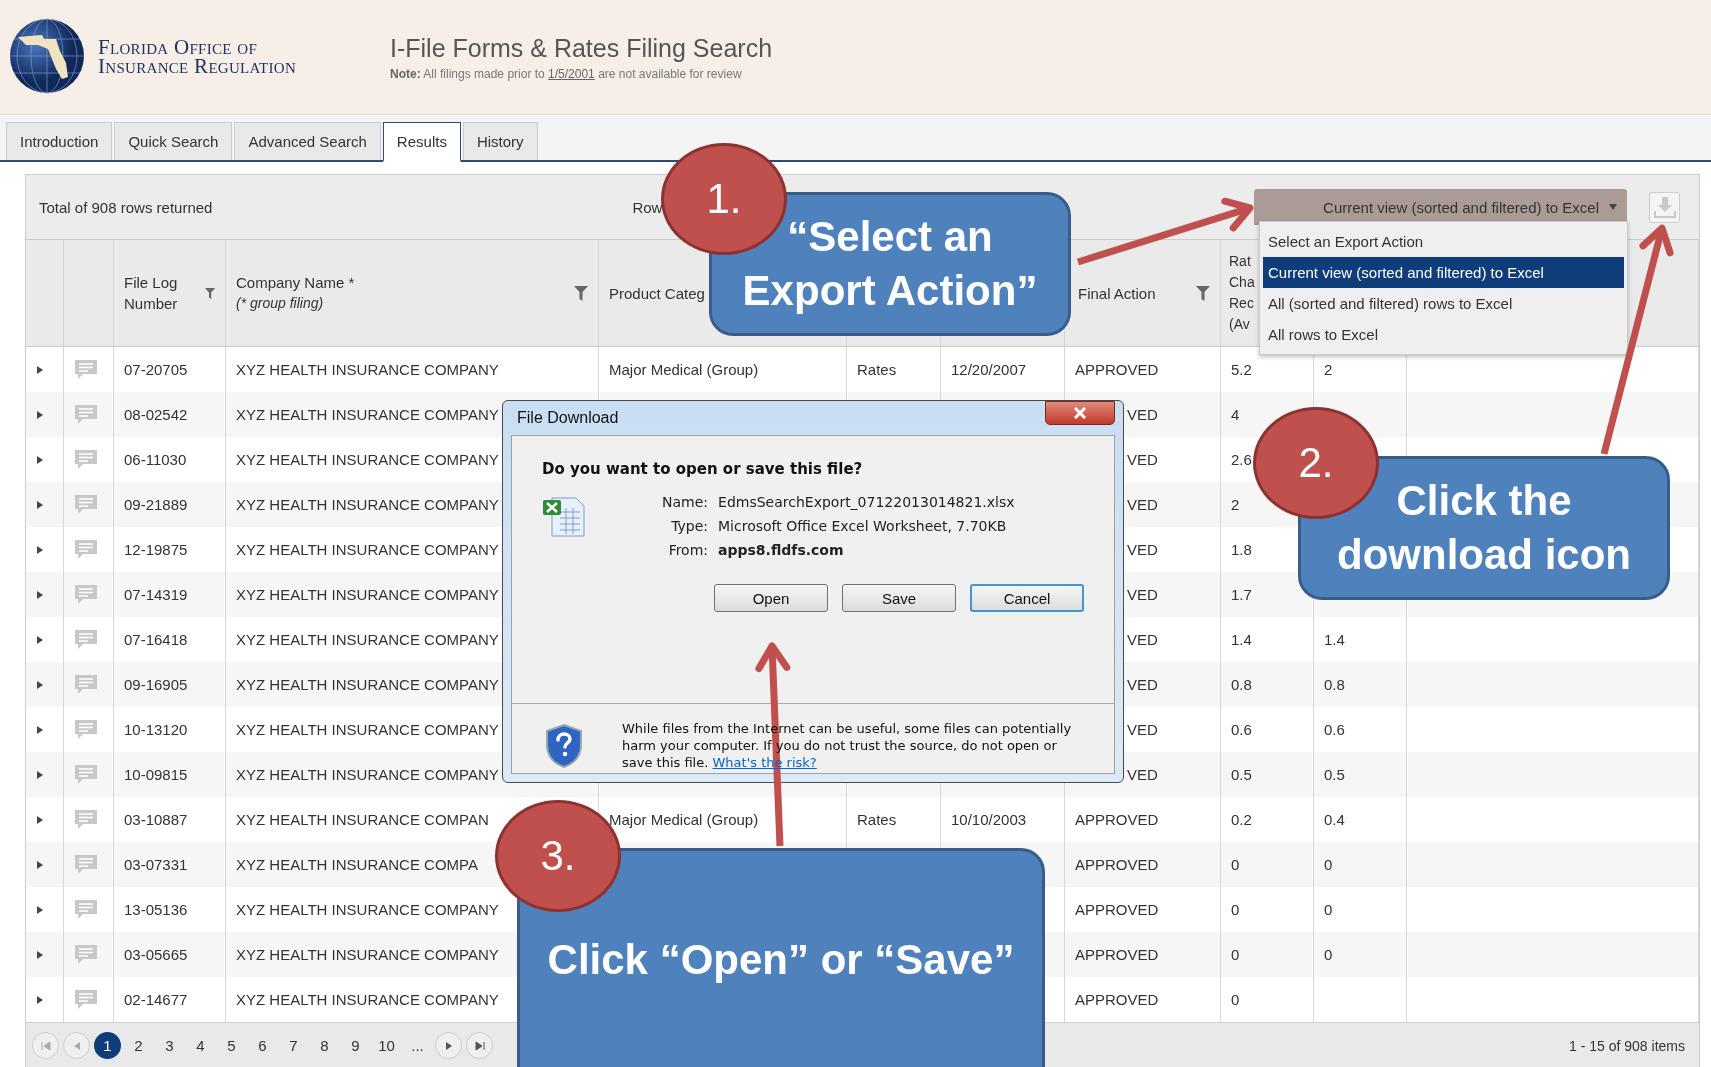  Describe the element at coordinates (771, 598) in the screenshot. I see `dialog-button: Open` at that location.